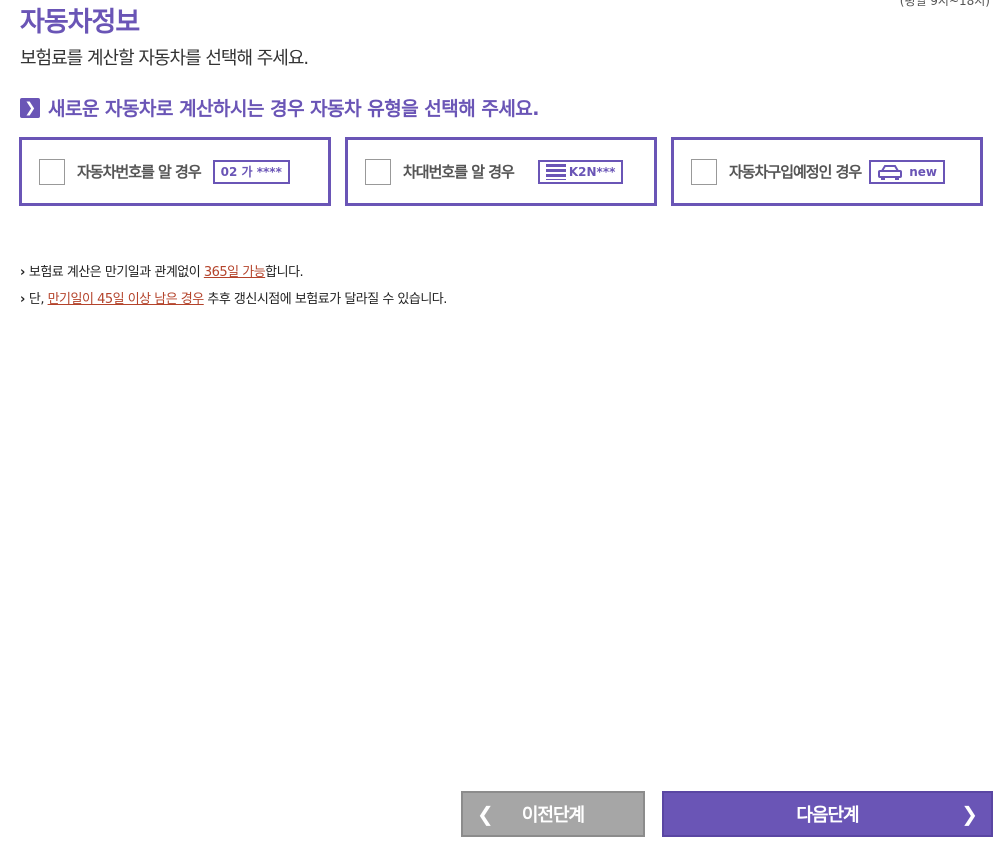  I want to click on option-car-number: 자동차번호를 알 경우 02 가 ****, so click(175, 171).